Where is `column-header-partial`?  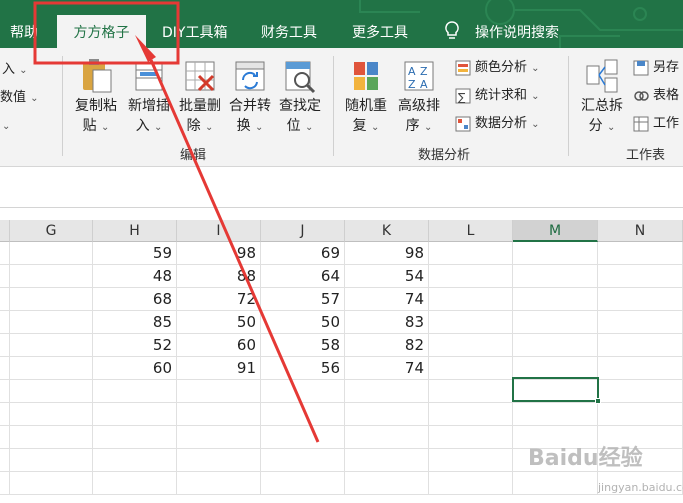 column-header-partial is located at coordinates (5, 231).